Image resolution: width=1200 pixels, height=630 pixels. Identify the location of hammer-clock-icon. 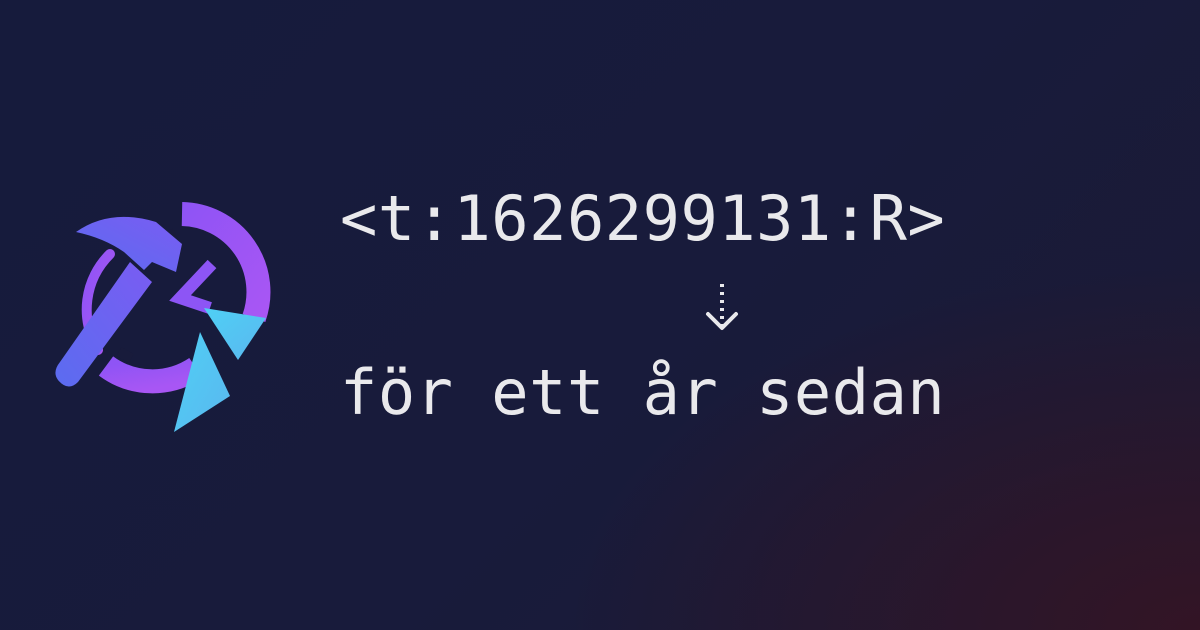
(163, 317).